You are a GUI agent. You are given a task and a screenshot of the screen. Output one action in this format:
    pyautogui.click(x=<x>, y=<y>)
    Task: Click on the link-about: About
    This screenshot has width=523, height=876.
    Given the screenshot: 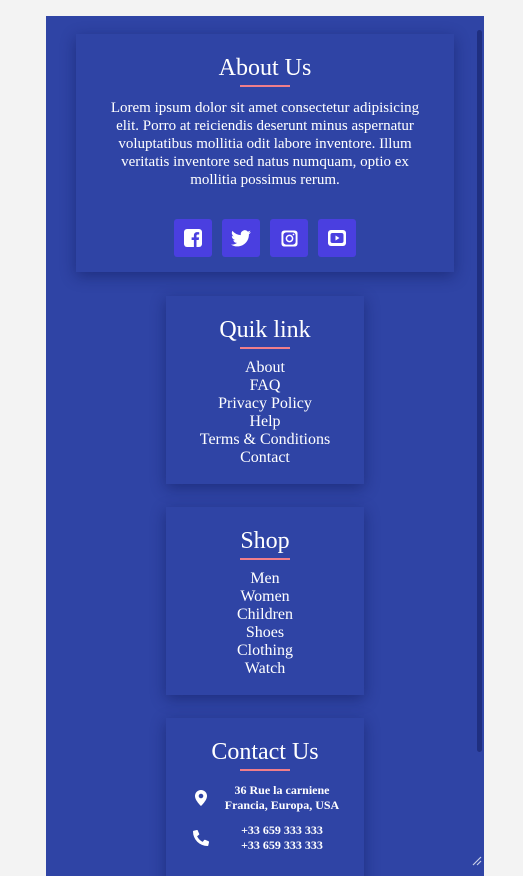 What is the action you would take?
    pyautogui.click(x=265, y=368)
    